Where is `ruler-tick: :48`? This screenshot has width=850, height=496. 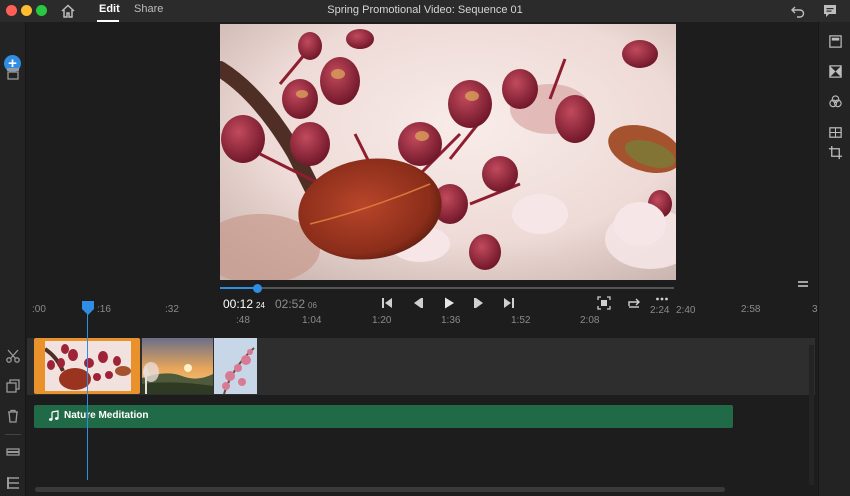 ruler-tick: :48 is located at coordinates (243, 320).